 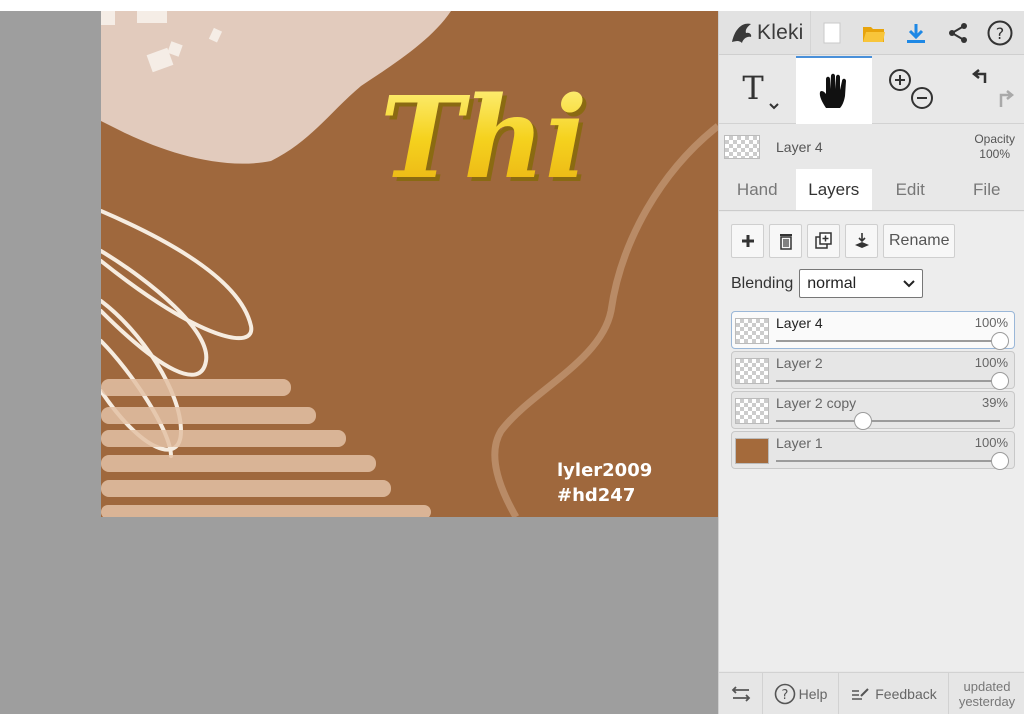 I want to click on blending-value: normal, so click(x=832, y=283).